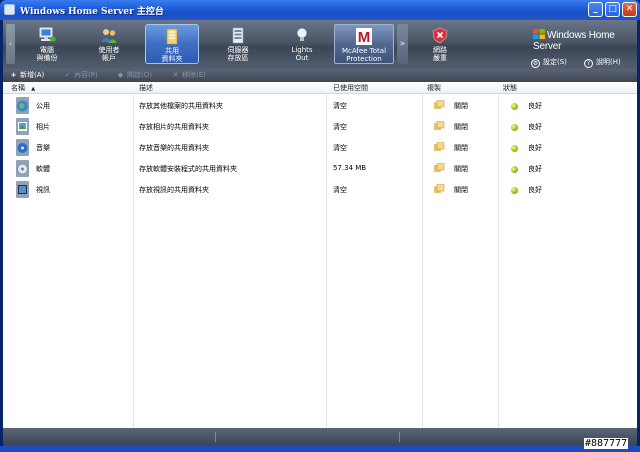 This screenshot has width=640, height=452. What do you see at coordinates (109, 44) in the screenshot?
I see `tab-user-accounts: 使用者 帳戶` at bounding box center [109, 44].